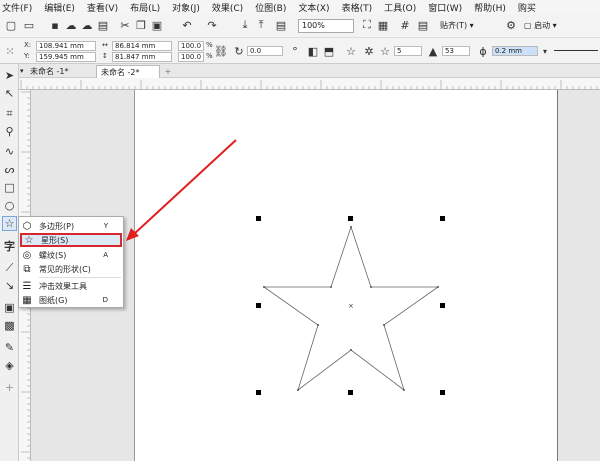 The height and width of the screenshot is (461, 600). Describe the element at coordinates (105, 226) in the screenshot. I see `flyout-shortcut: Y` at that location.